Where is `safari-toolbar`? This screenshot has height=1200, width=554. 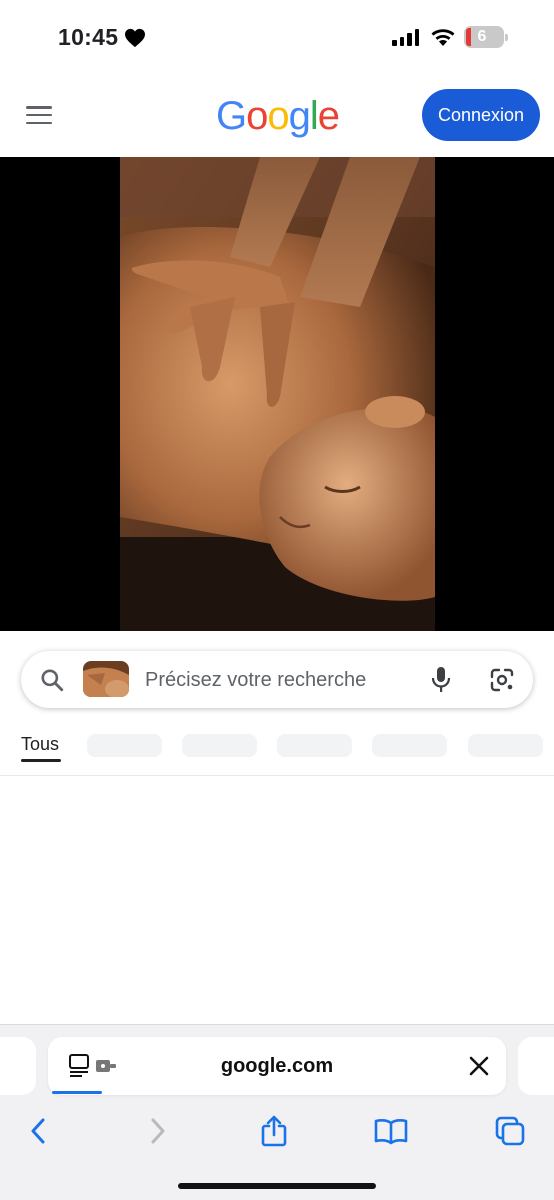 safari-toolbar is located at coordinates (277, 1133).